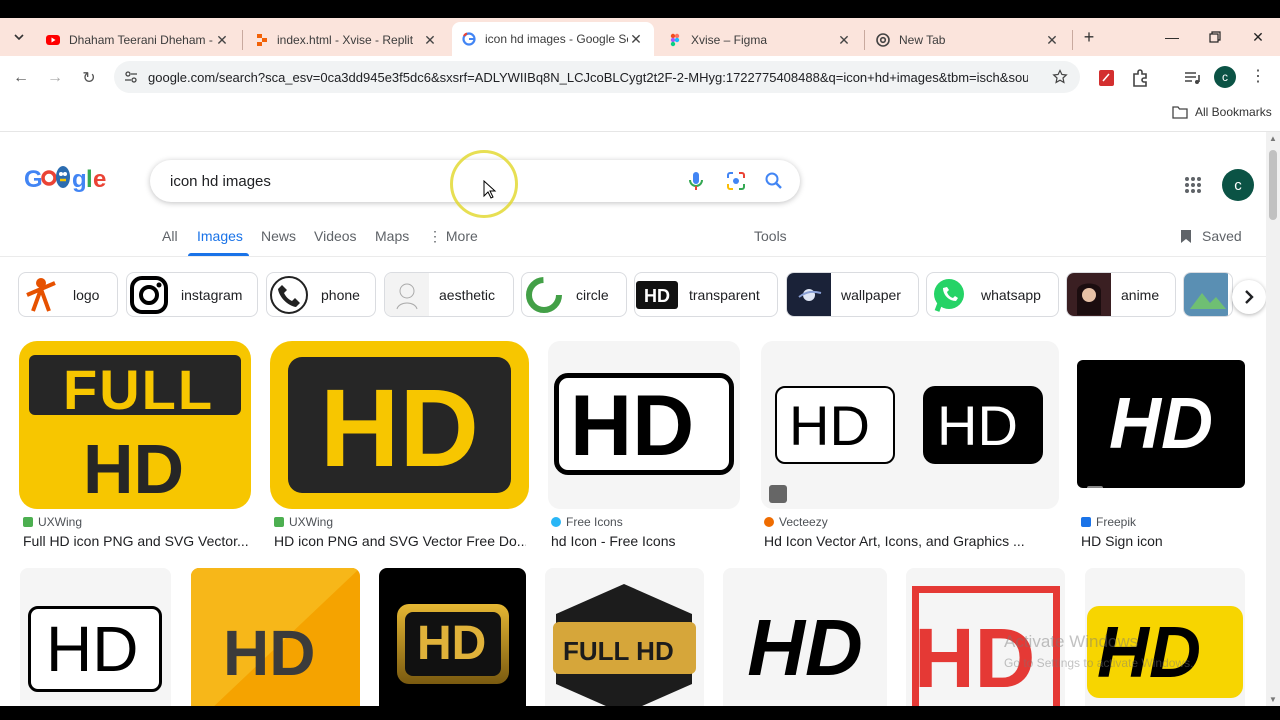 Image resolution: width=1280 pixels, height=720 pixels. Describe the element at coordinates (1215, 37) in the screenshot. I see `restore-button` at that location.